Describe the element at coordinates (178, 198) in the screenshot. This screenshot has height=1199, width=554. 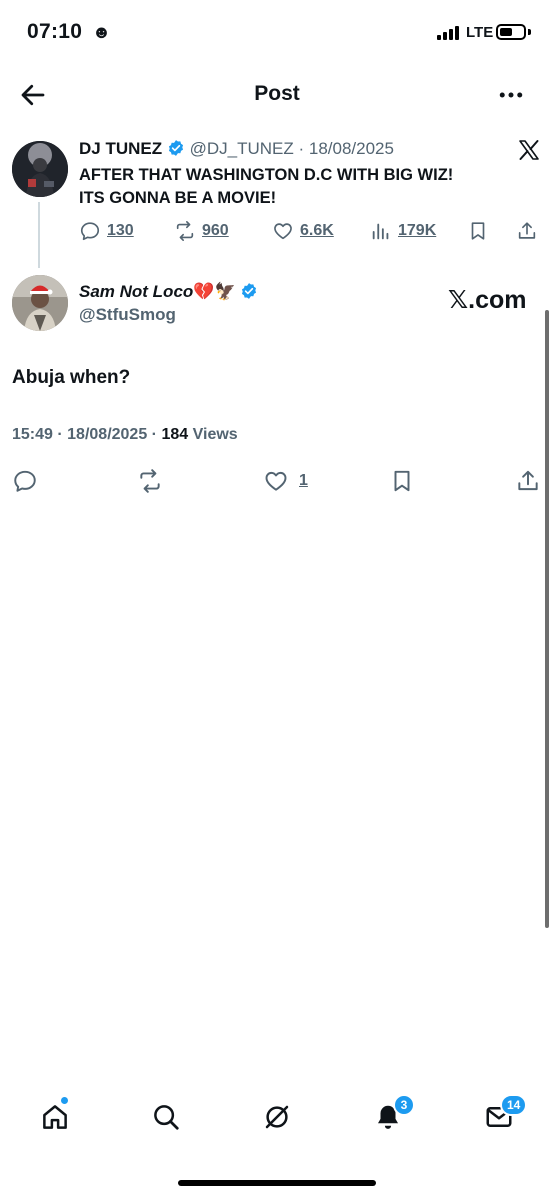
I see `post-text-line: ITS GONNA BE A MOVIE!` at that location.